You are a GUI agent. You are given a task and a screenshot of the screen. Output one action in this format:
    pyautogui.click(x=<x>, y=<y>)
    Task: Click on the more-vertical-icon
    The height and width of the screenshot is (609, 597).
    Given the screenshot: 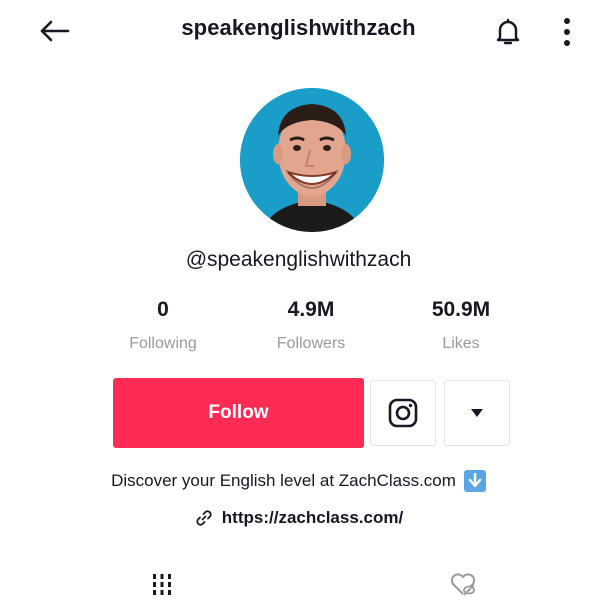 What is the action you would take?
    pyautogui.click(x=567, y=32)
    